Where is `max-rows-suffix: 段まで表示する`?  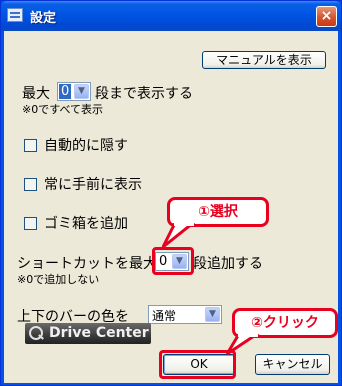
max-rows-suffix: 段まで表示する is located at coordinates (144, 94).